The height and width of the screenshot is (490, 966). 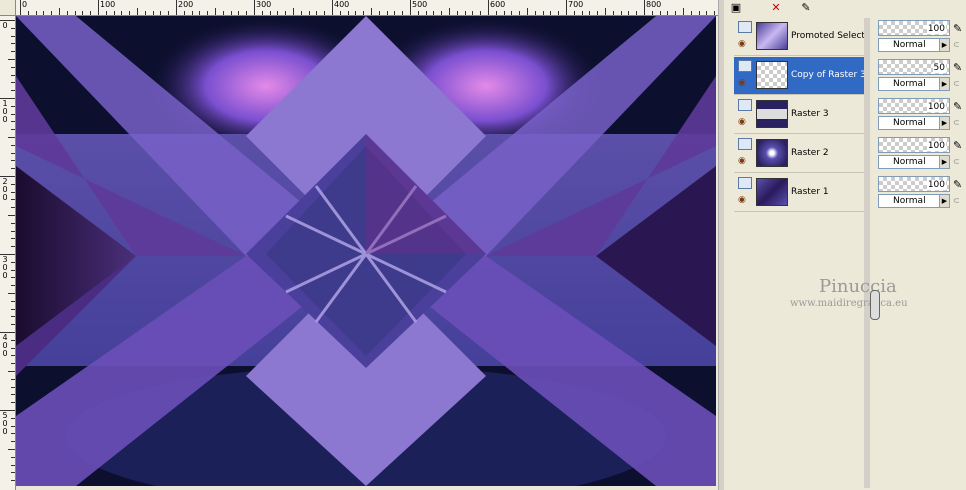 What do you see at coordinates (5, 267) in the screenshot?
I see `ruler-label: 3 0 0` at bounding box center [5, 267].